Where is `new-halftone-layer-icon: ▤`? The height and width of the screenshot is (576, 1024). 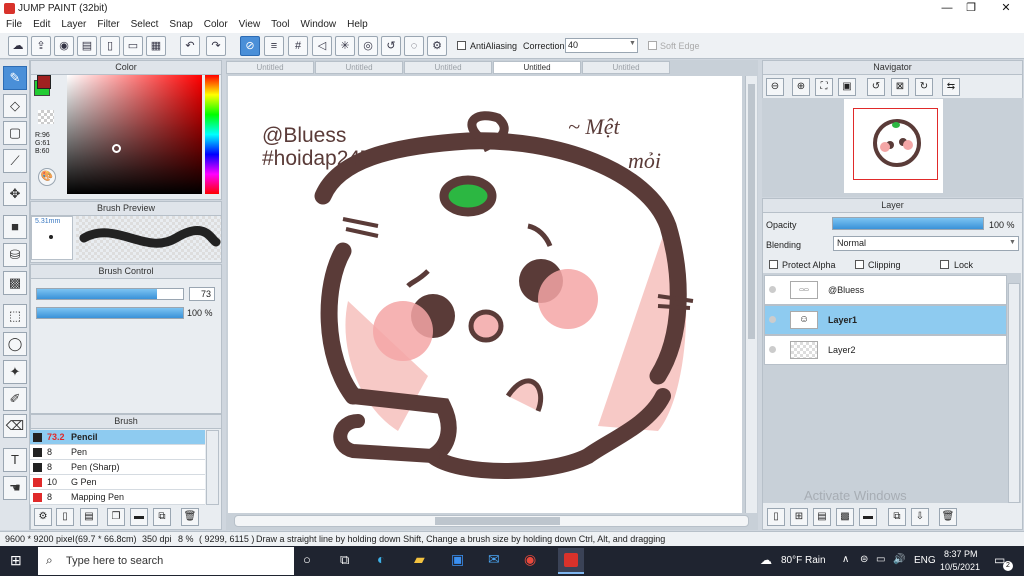 new-halftone-layer-icon: ▤ is located at coordinates (822, 517).